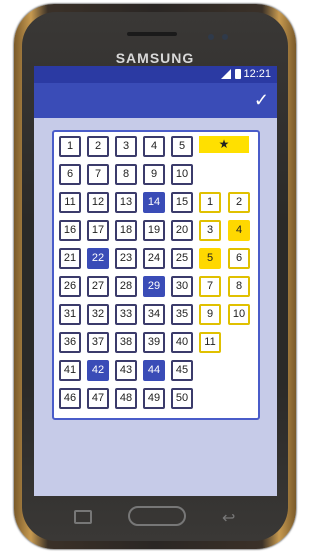 The height and width of the screenshot is (553, 320). What do you see at coordinates (182, 174) in the screenshot?
I see `number-cell-10: 10` at bounding box center [182, 174].